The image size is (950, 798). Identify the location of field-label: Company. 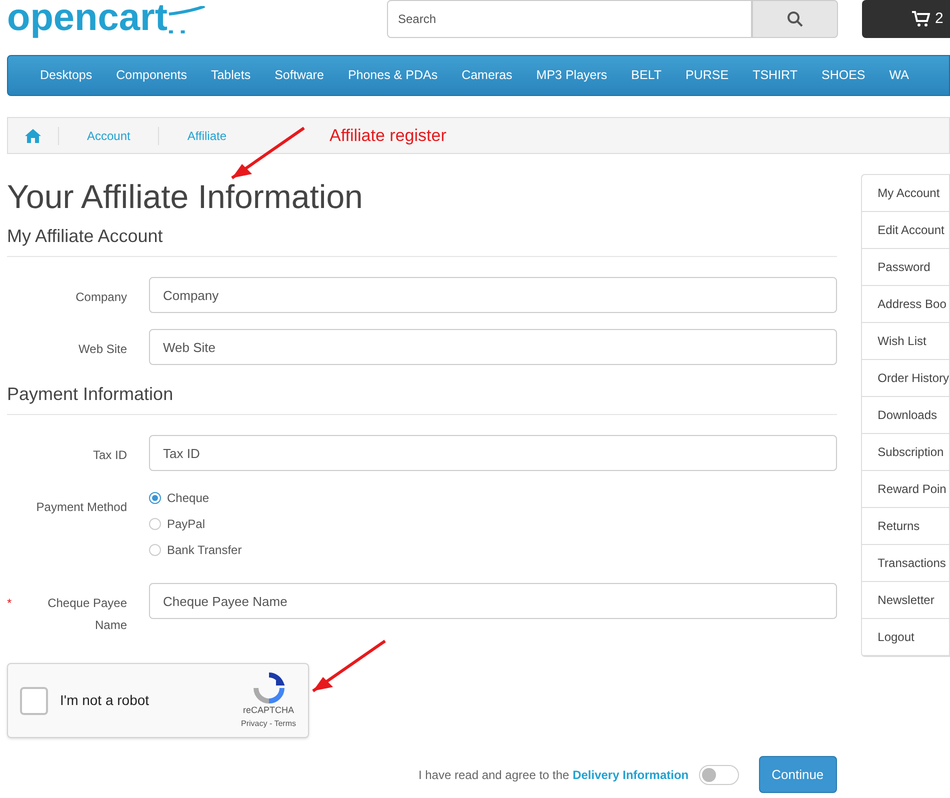
(101, 297).